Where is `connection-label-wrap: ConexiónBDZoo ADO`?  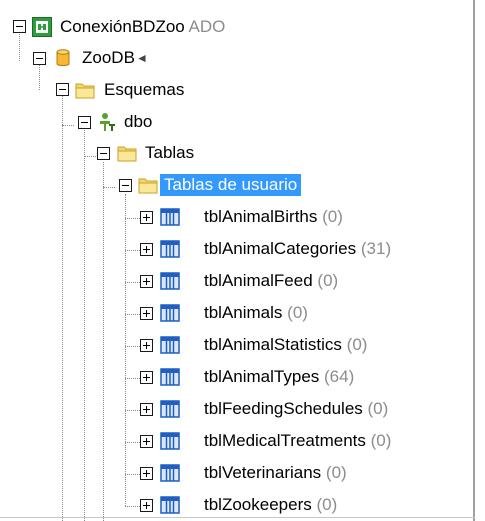
connection-label-wrap: ConexiónBDZoo ADO is located at coordinates (142, 27).